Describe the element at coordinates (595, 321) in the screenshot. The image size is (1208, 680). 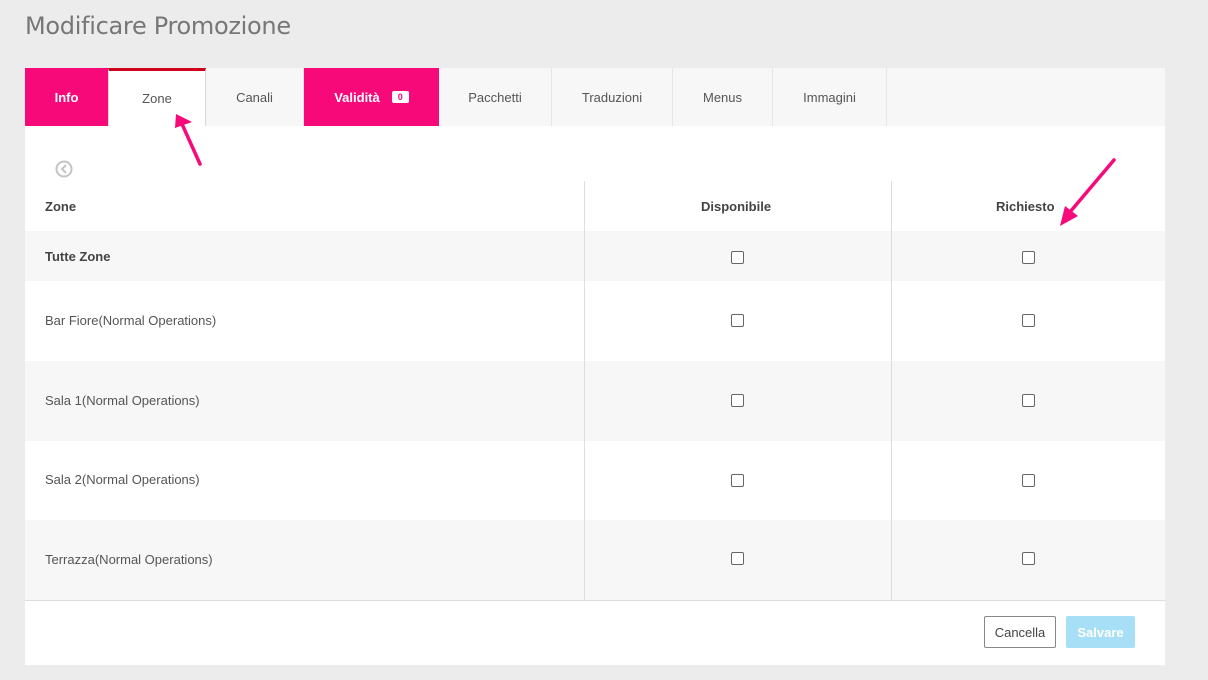
I see `table-row: Bar Fiore(Normal Operations)` at that location.